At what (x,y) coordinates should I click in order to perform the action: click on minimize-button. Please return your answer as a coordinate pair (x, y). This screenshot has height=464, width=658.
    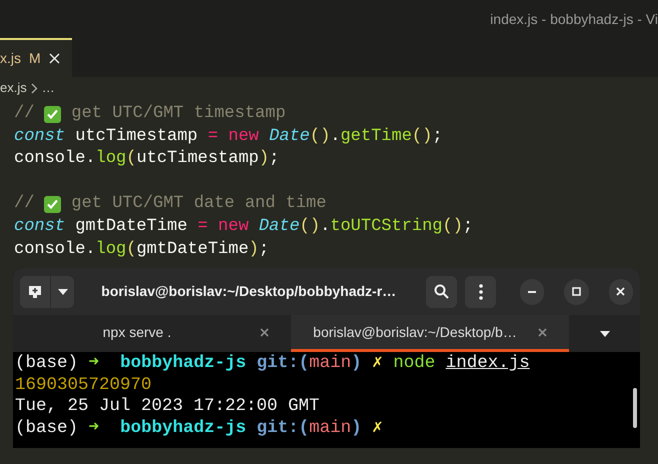
    Looking at the image, I should click on (532, 291).